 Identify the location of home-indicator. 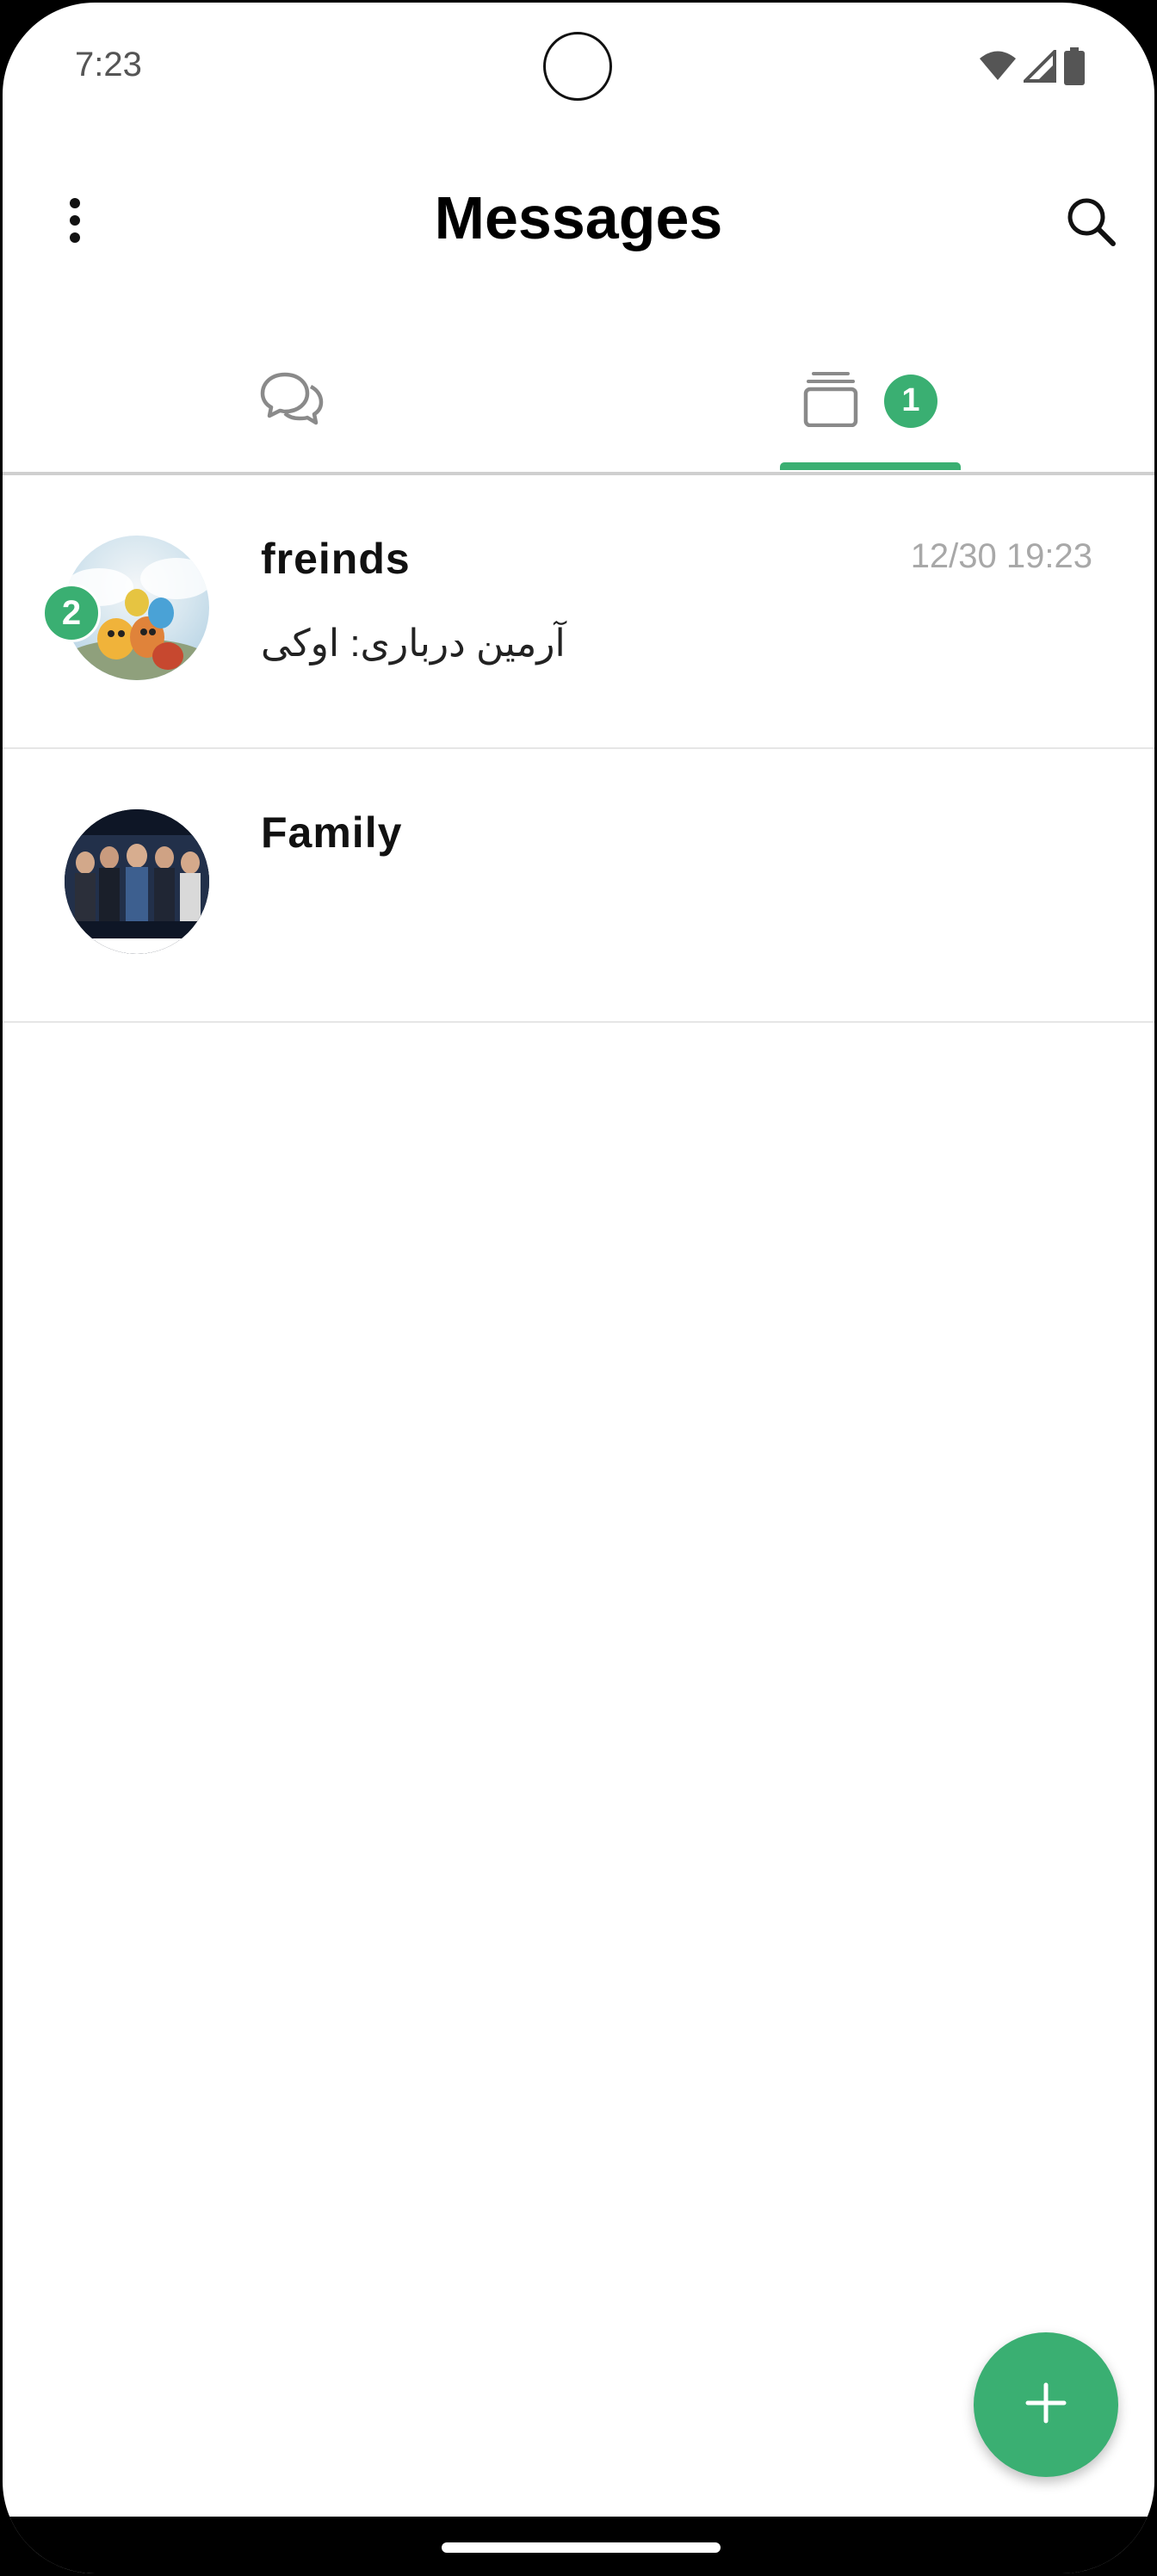
(581, 2547).